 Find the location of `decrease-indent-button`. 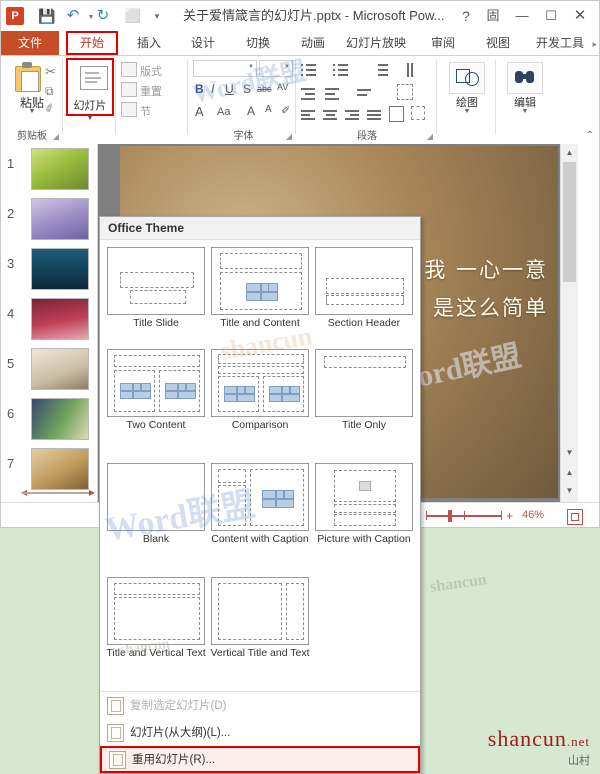

decrease-indent-button is located at coordinates (309, 93).